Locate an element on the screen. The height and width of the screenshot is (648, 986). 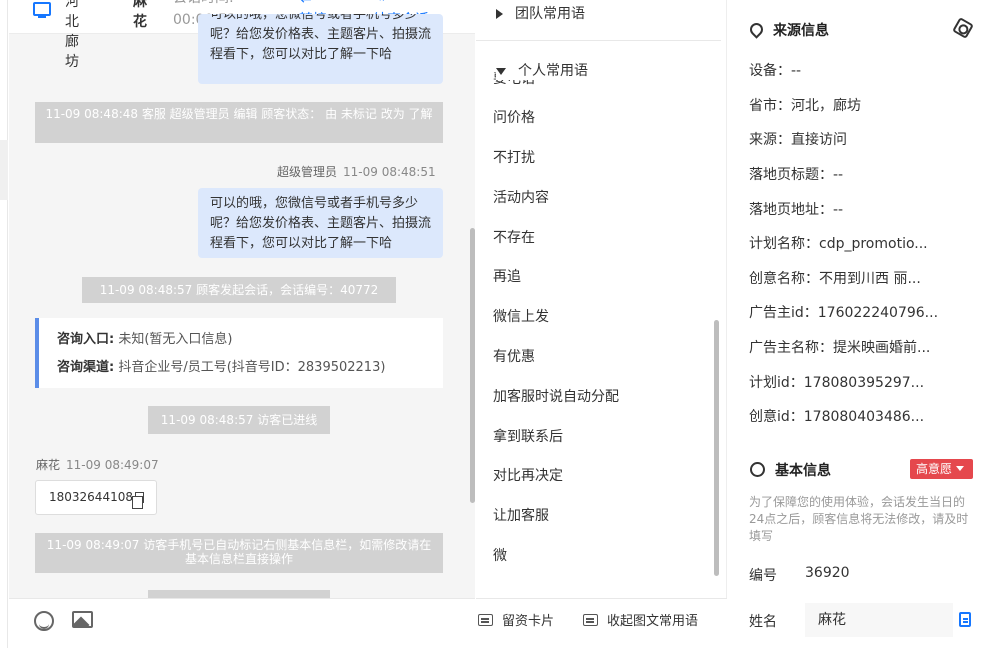
divider is located at coordinates (598, 40).